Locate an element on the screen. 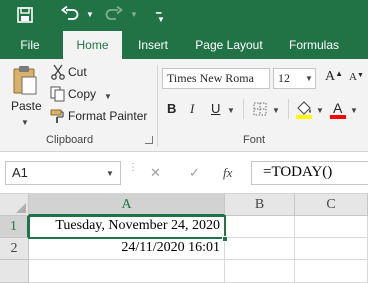 The width and height of the screenshot is (368, 283). bold-button: B is located at coordinates (171, 108).